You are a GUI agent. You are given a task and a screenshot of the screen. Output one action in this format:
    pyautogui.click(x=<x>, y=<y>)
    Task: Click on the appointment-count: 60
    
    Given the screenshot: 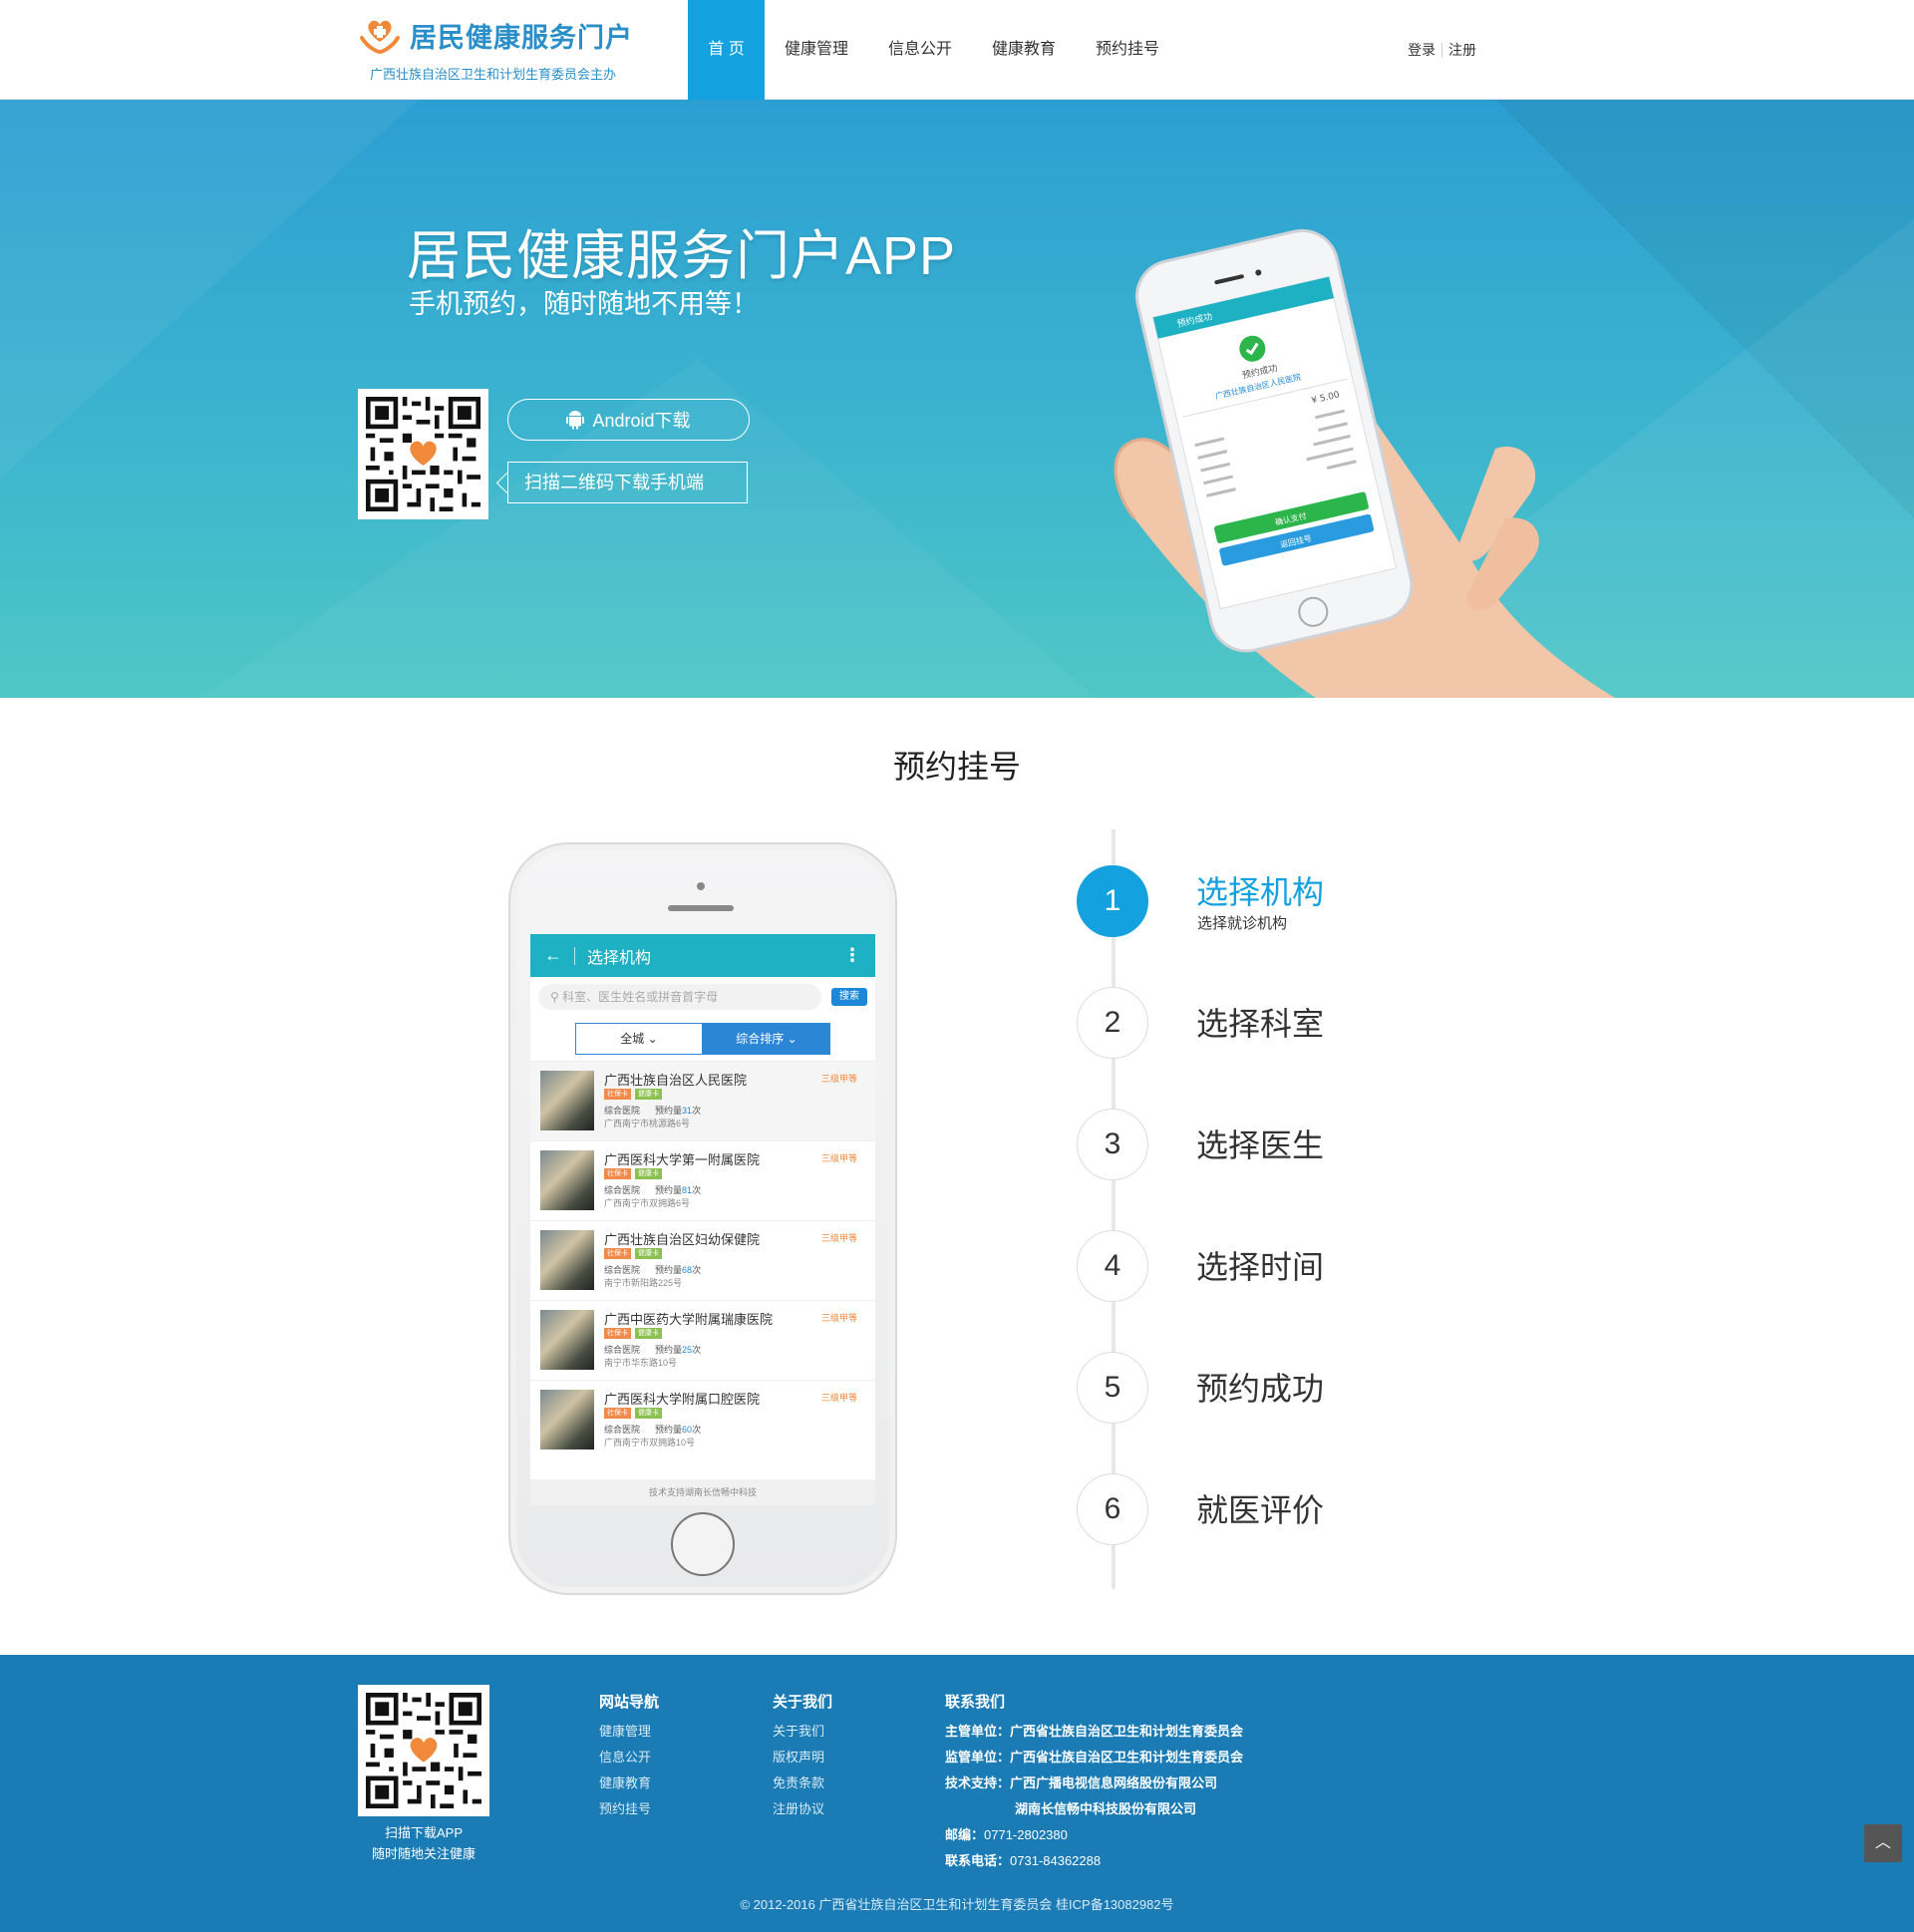 What is the action you would take?
    pyautogui.click(x=687, y=1430)
    